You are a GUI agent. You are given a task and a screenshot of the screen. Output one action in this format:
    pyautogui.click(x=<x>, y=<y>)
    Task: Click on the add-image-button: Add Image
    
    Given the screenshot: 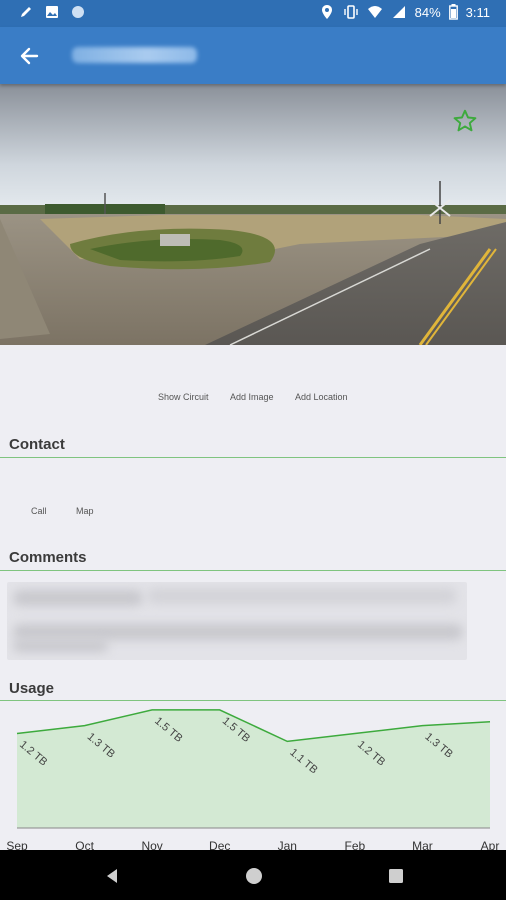 What is the action you would take?
    pyautogui.click(x=252, y=397)
    